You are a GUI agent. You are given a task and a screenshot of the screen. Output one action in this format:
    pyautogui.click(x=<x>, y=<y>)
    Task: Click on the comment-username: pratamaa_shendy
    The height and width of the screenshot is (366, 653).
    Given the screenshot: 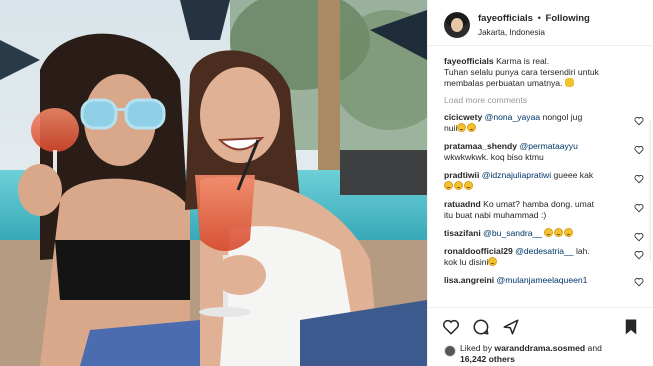 What is the action you would take?
    pyautogui.click(x=480, y=146)
    